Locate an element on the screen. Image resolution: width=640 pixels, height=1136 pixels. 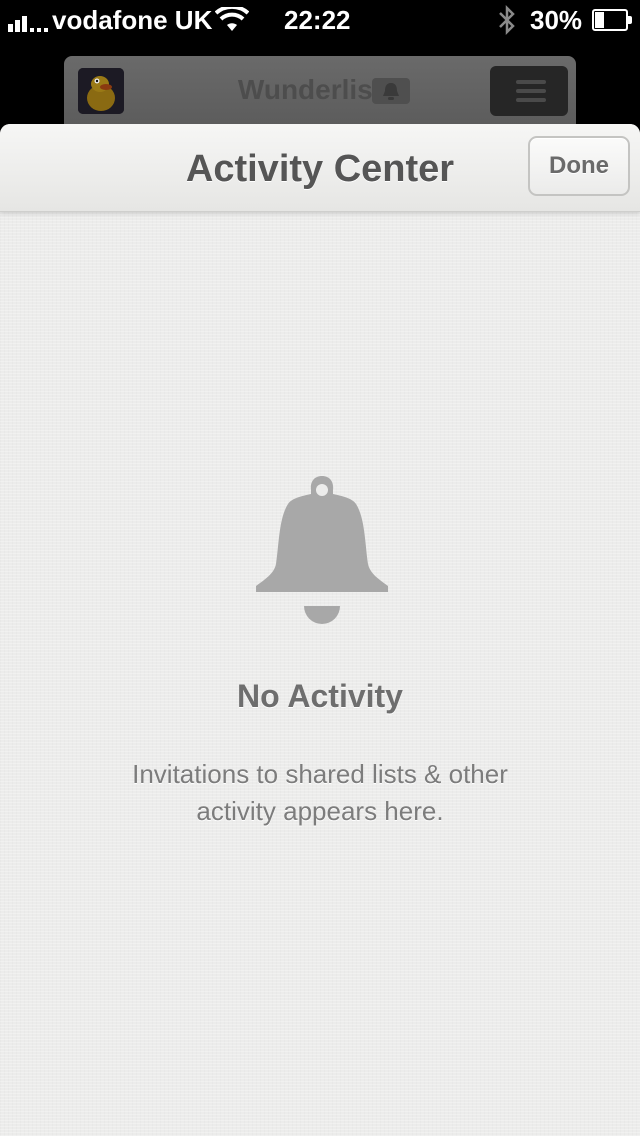
menu-icon is located at coordinates (529, 91).